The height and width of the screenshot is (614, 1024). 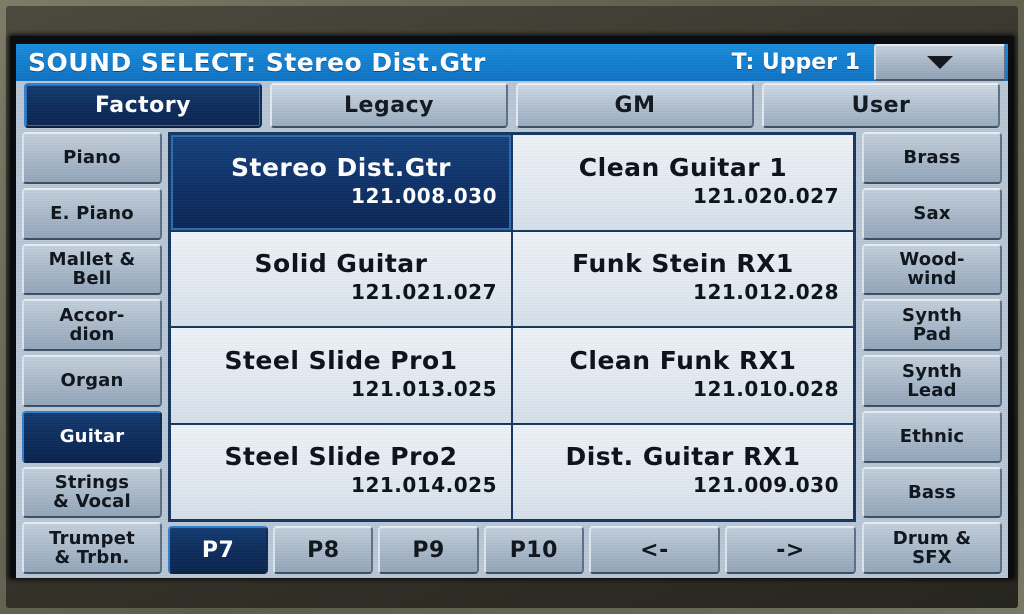 I want to click on category-button-mallet-bell: Mallet & Bell, so click(x=92, y=269).